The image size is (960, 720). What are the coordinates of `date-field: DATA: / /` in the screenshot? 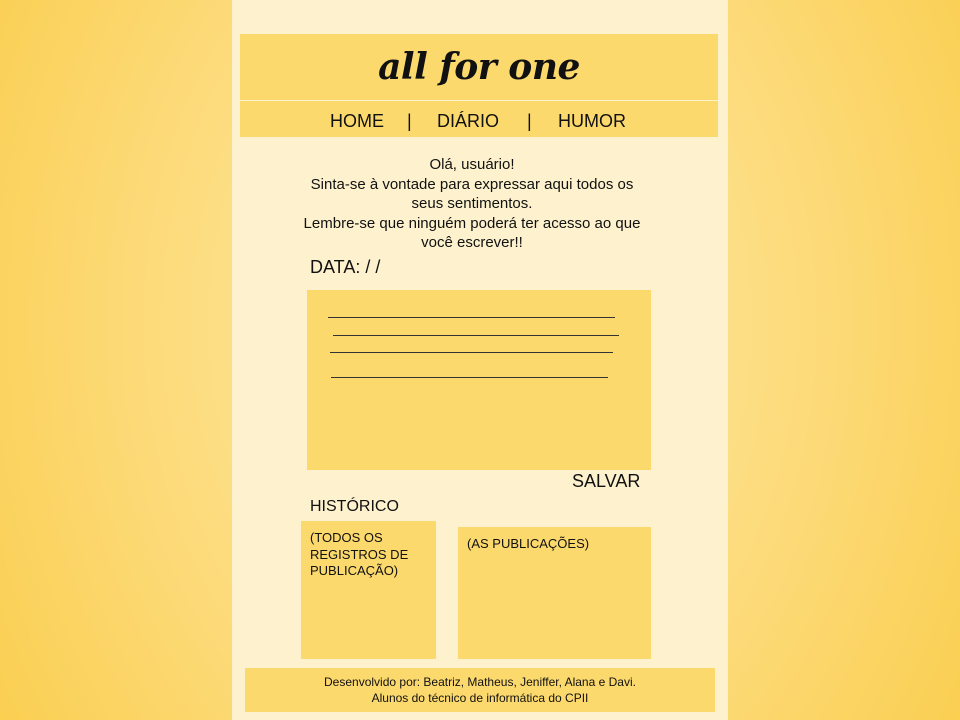 It's located at (345, 267).